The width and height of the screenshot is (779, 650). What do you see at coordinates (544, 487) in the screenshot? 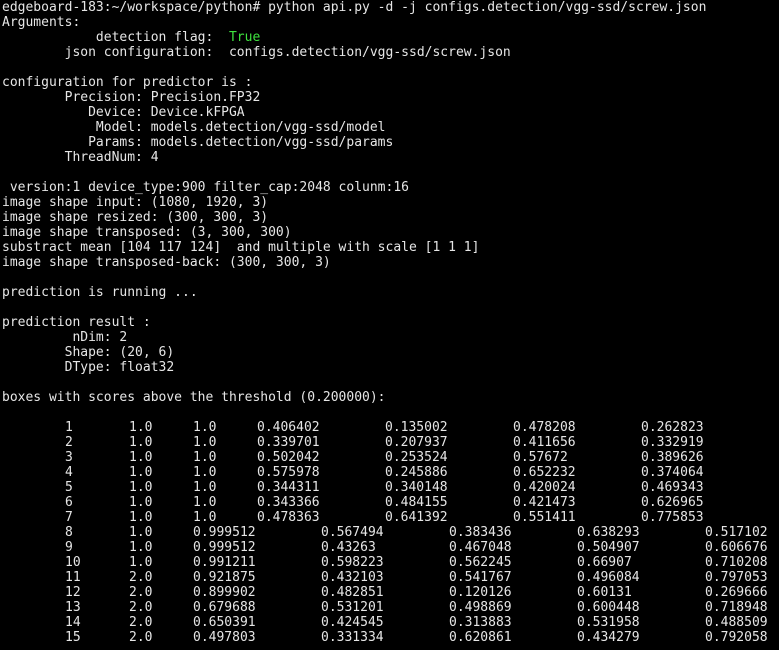
I see `box-cell: 0.420024` at bounding box center [544, 487].